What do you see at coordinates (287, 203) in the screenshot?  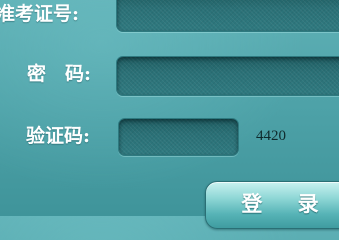 I see `login-button-label: 登 录` at bounding box center [287, 203].